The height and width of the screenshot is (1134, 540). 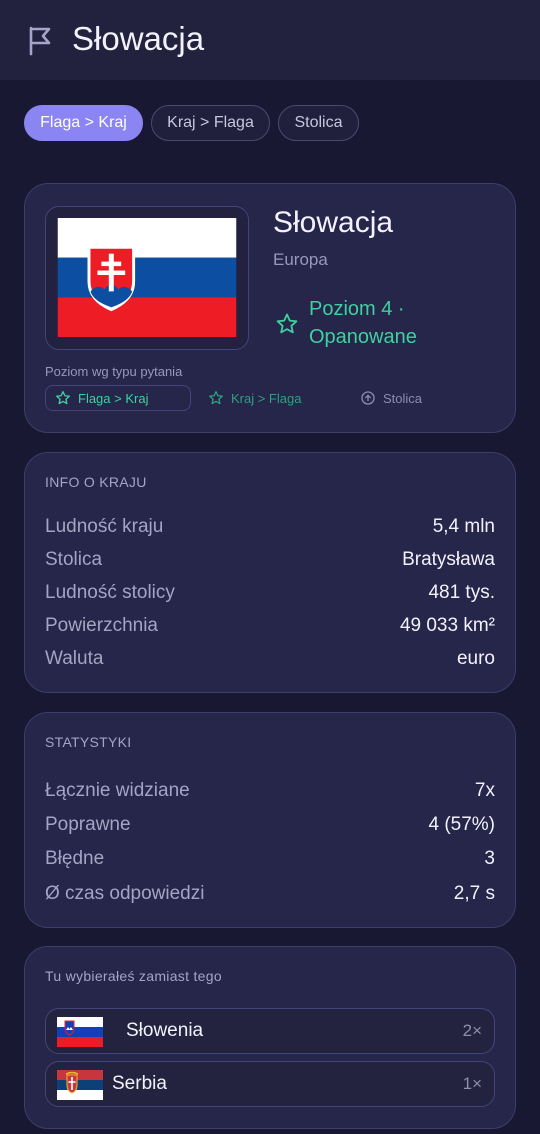 I want to click on section-title: INFO O KRAJU, so click(x=96, y=482).